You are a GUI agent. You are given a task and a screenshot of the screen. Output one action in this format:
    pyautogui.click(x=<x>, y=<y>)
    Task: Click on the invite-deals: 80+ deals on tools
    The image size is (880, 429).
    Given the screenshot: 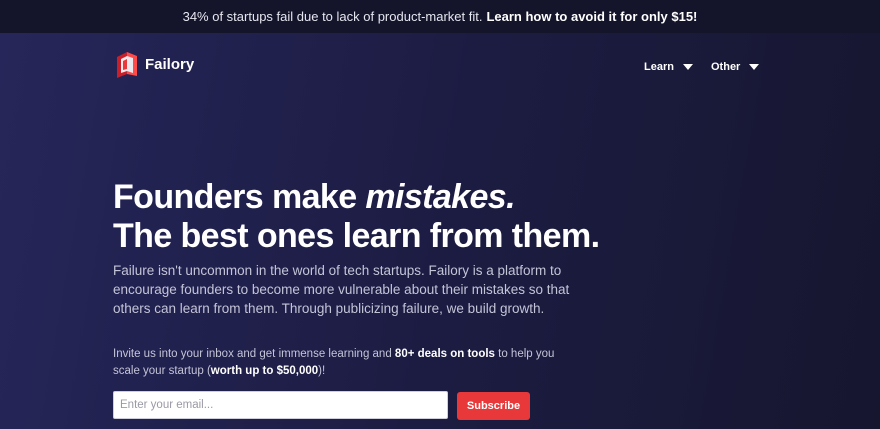 What is the action you would take?
    pyautogui.click(x=444, y=354)
    